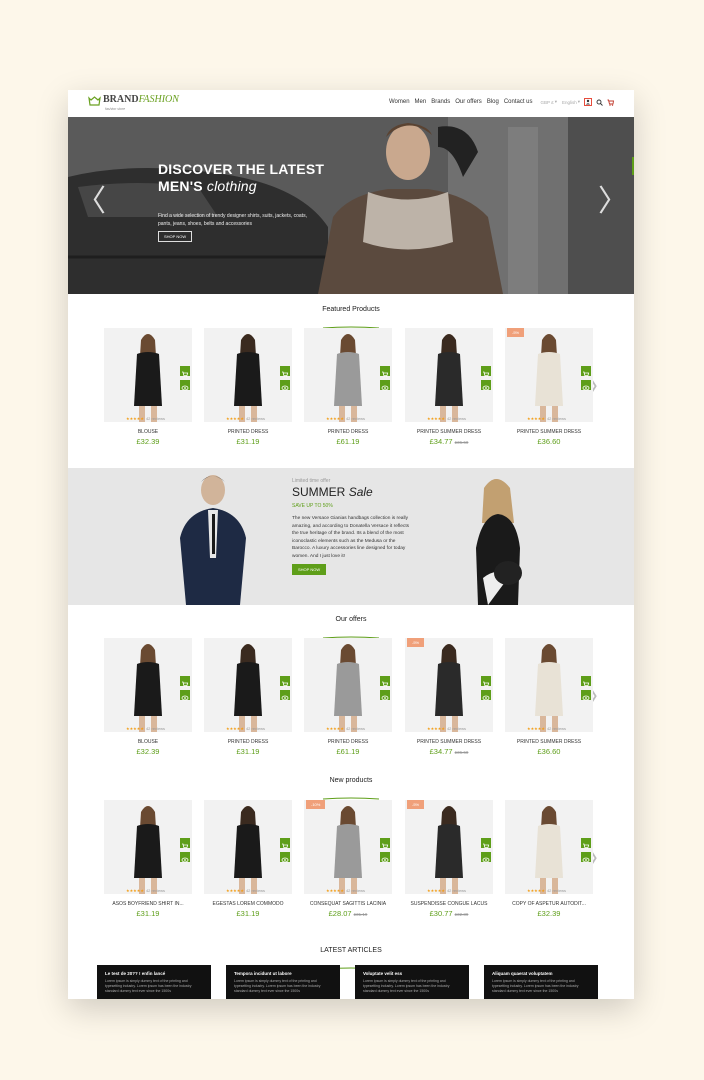 Image resolution: width=704 pixels, height=1080 pixels. Describe the element at coordinates (518, 102) in the screenshot. I see `nav-item-contact: Contact us` at that location.